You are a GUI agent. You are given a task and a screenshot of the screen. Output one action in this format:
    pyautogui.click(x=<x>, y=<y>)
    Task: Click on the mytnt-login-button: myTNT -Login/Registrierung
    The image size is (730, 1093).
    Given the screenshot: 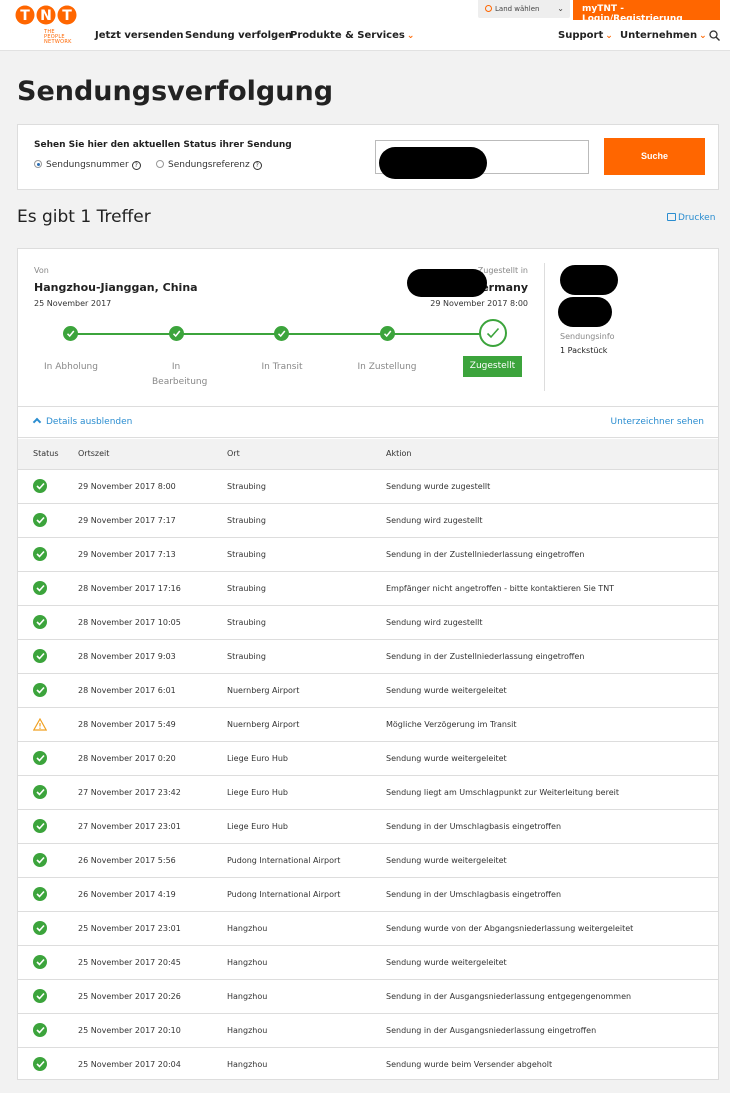 What is the action you would take?
    pyautogui.click(x=646, y=12)
    